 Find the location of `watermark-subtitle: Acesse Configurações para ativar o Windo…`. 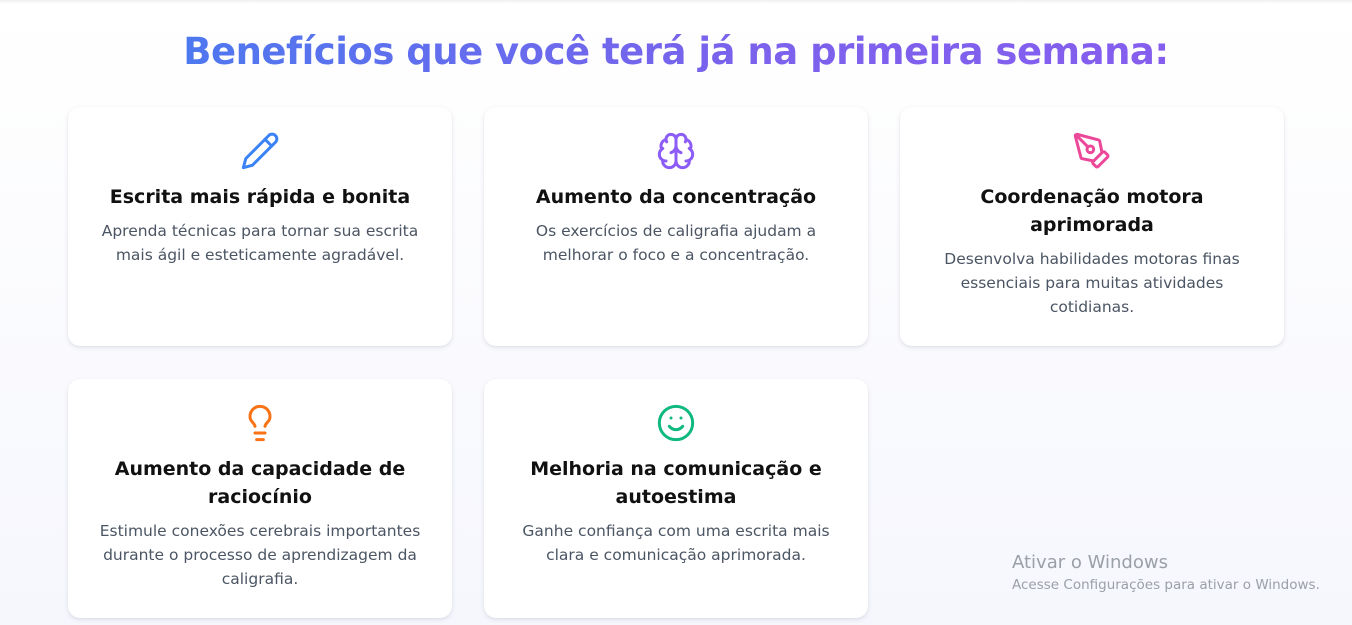

watermark-subtitle: Acesse Configurações para ativar o Windo… is located at coordinates (1166, 585).